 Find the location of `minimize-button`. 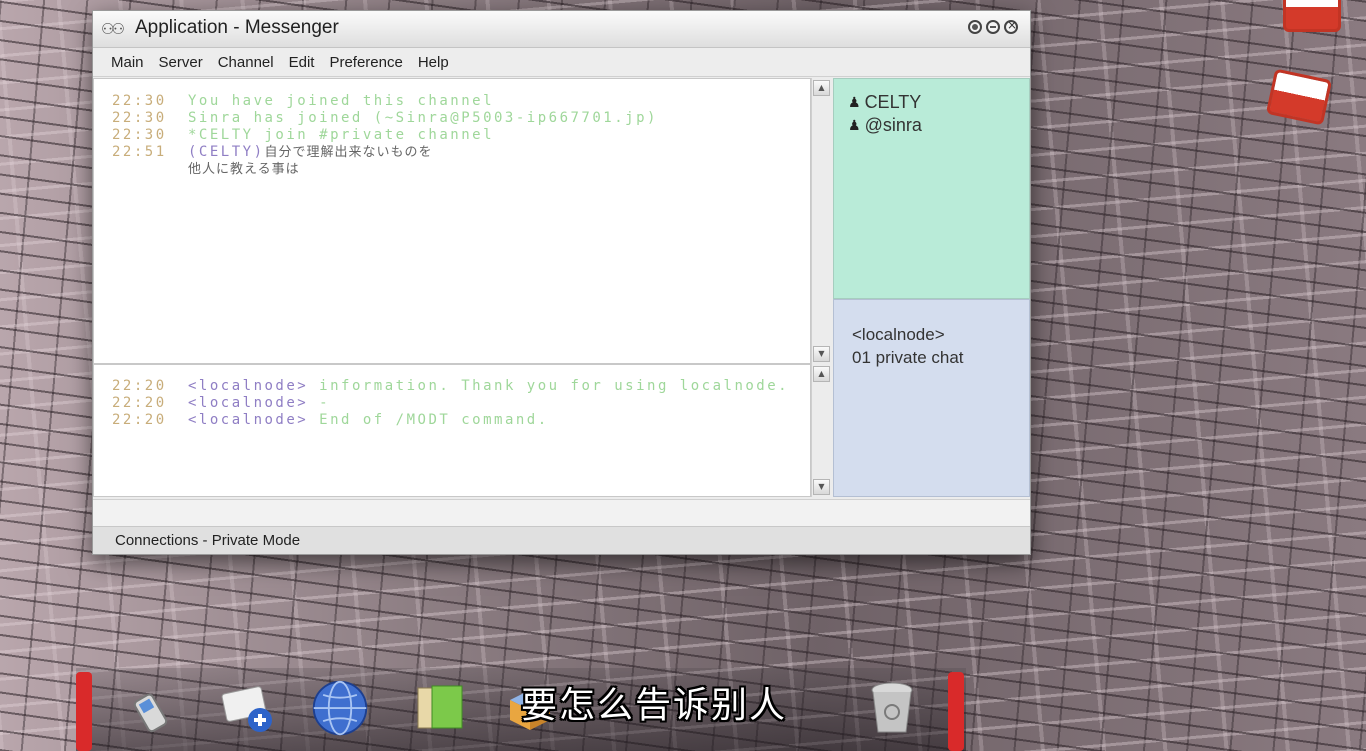

minimize-button is located at coordinates (993, 27).